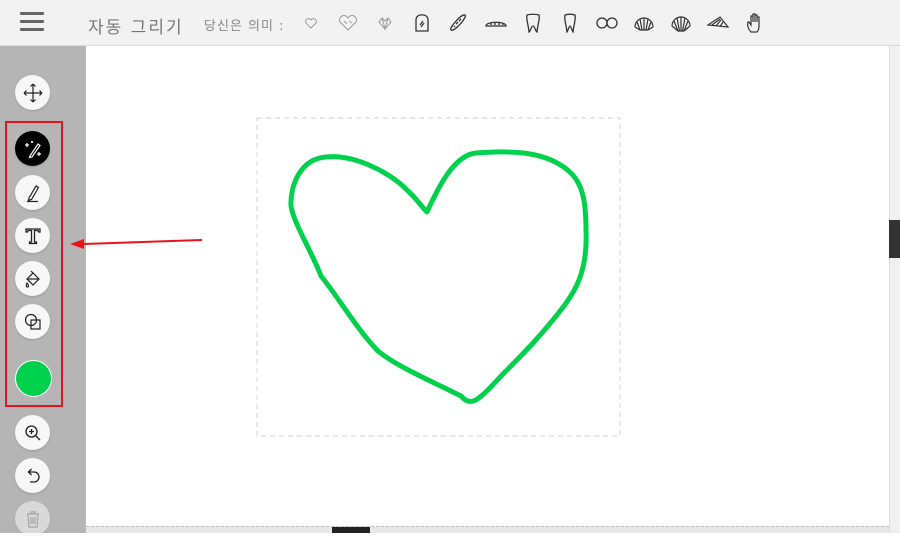 This screenshot has height=536, width=900. What do you see at coordinates (458, 23) in the screenshot?
I see `baguette-icon` at bounding box center [458, 23].